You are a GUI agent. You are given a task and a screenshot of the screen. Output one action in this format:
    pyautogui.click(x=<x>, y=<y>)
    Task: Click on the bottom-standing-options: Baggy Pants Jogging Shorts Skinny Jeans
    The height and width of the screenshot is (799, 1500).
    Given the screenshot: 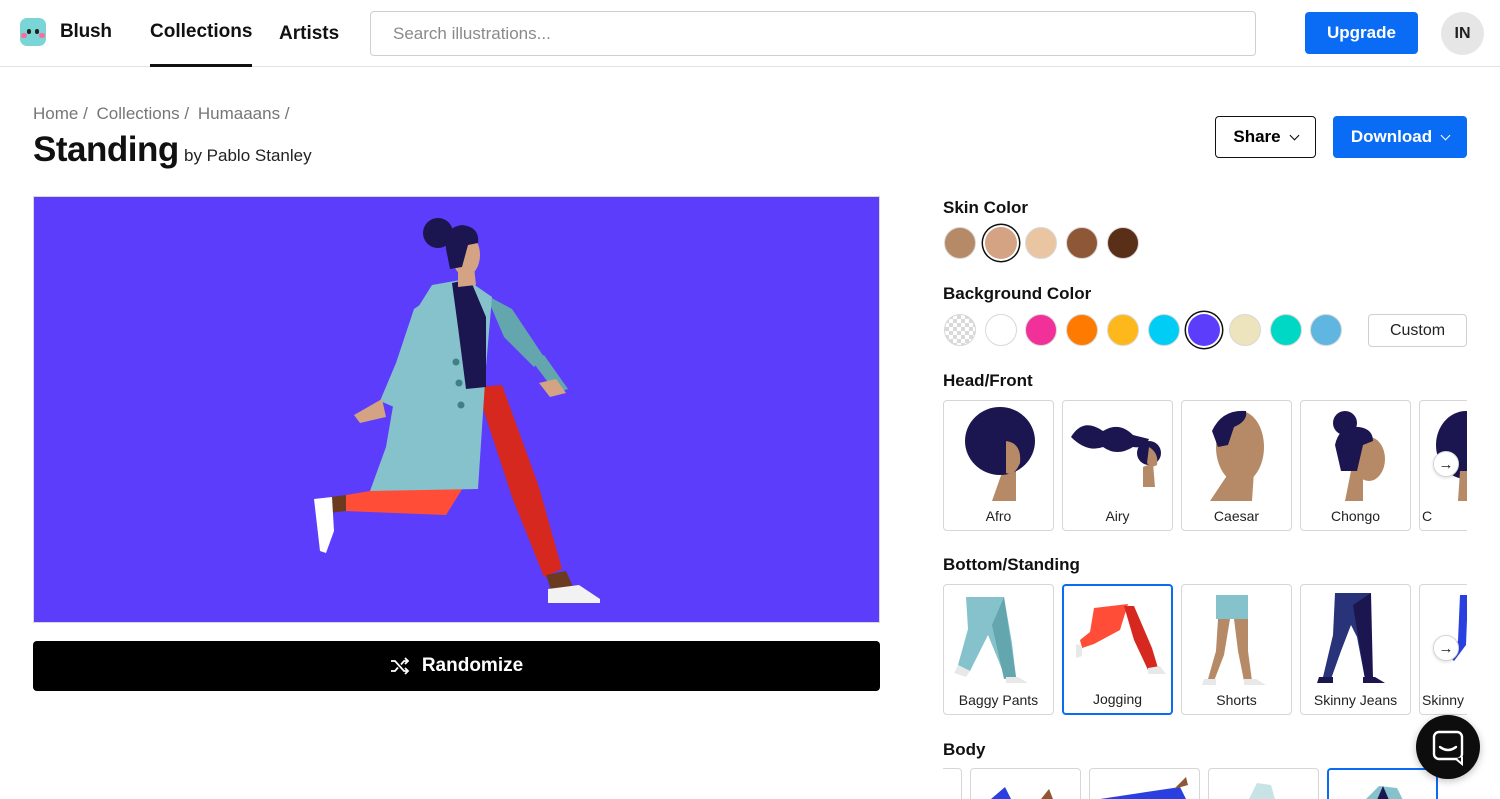 What is the action you would take?
    pyautogui.click(x=1205, y=650)
    